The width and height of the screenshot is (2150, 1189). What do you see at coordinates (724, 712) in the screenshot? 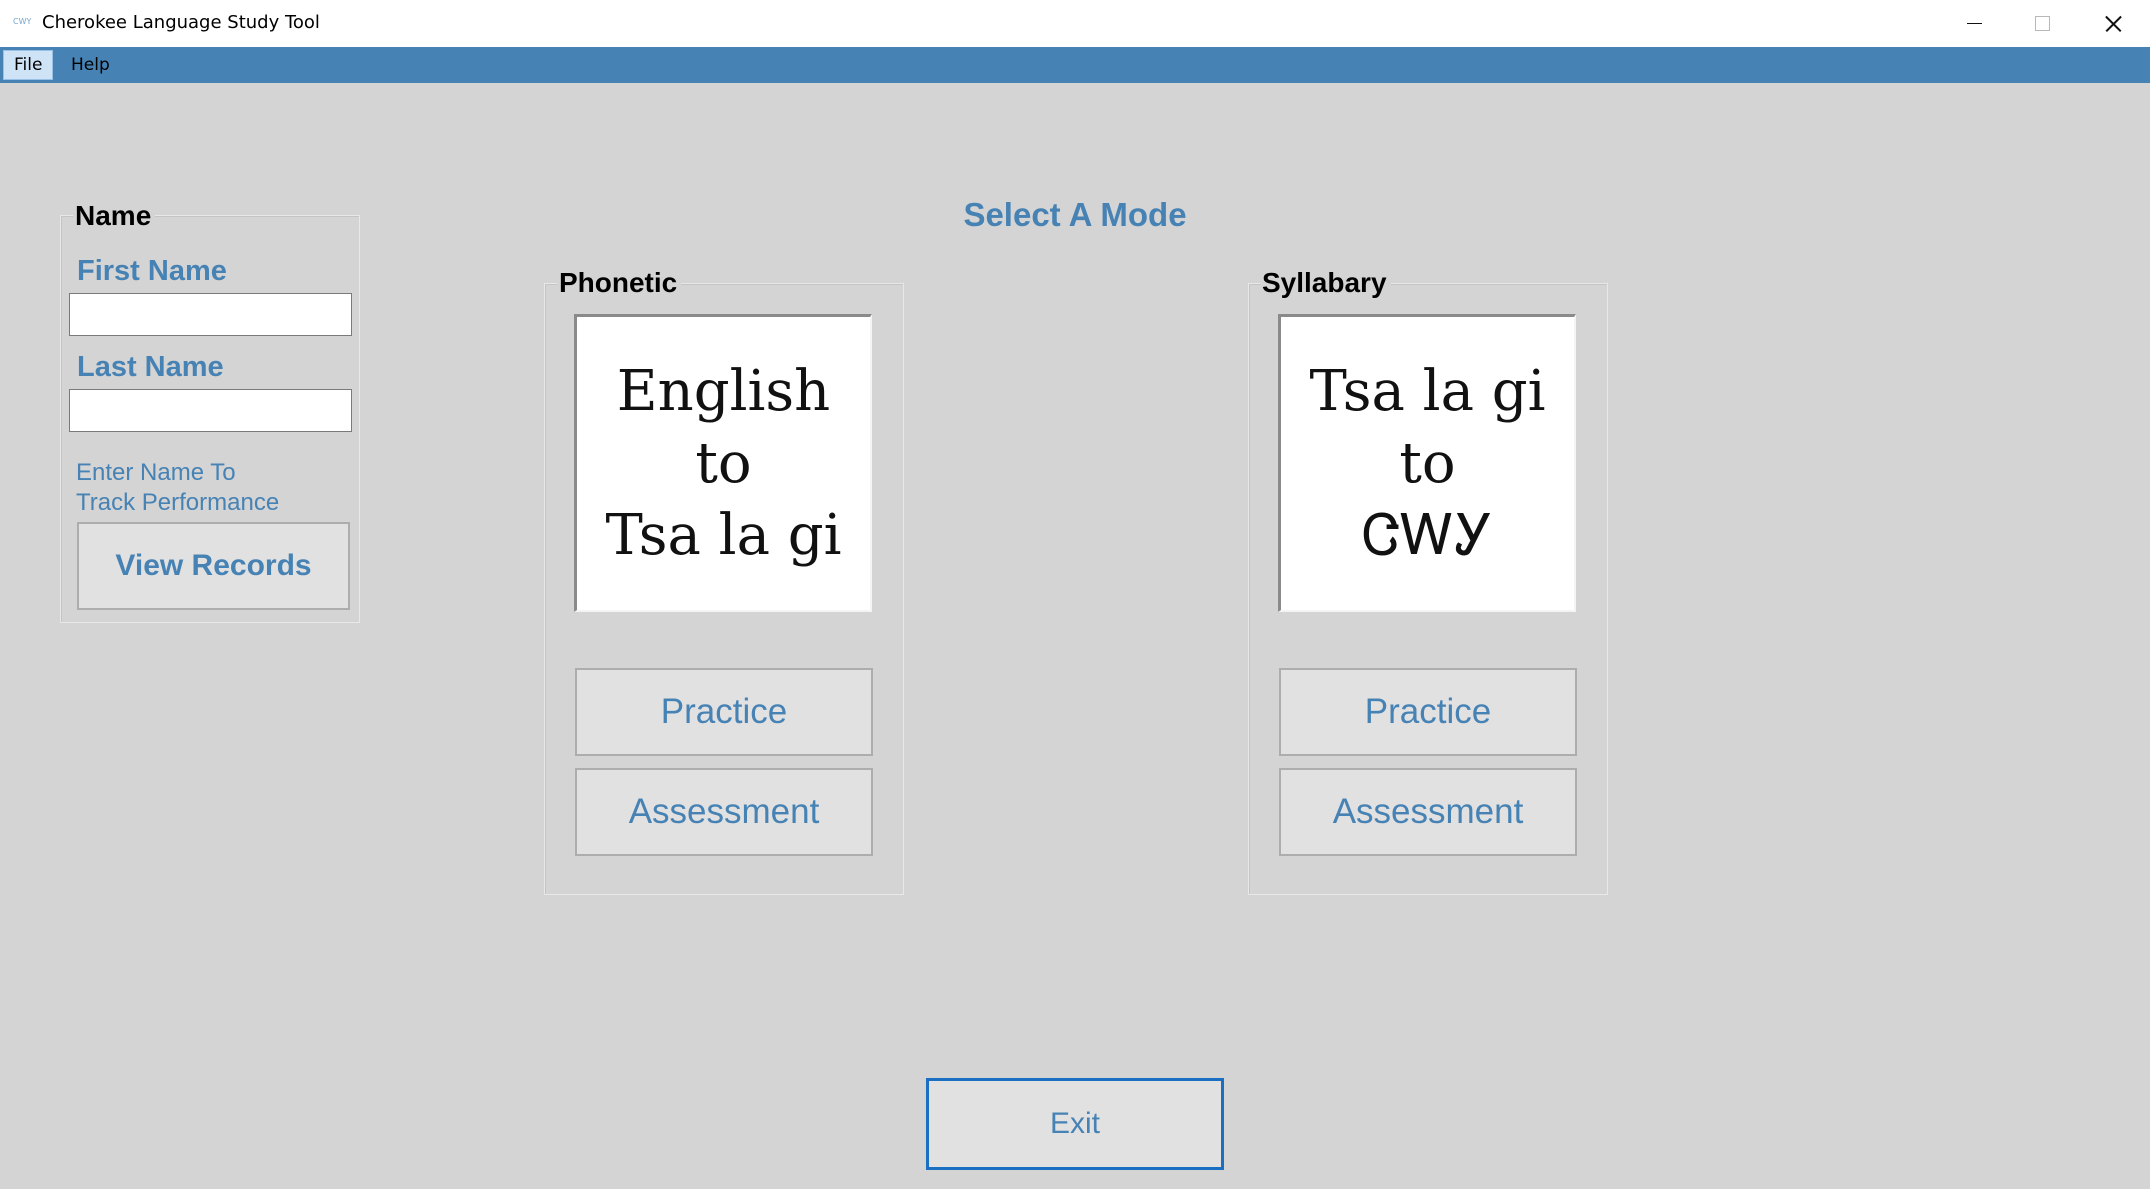
I see `phonetic-practice-button: Practice` at bounding box center [724, 712].